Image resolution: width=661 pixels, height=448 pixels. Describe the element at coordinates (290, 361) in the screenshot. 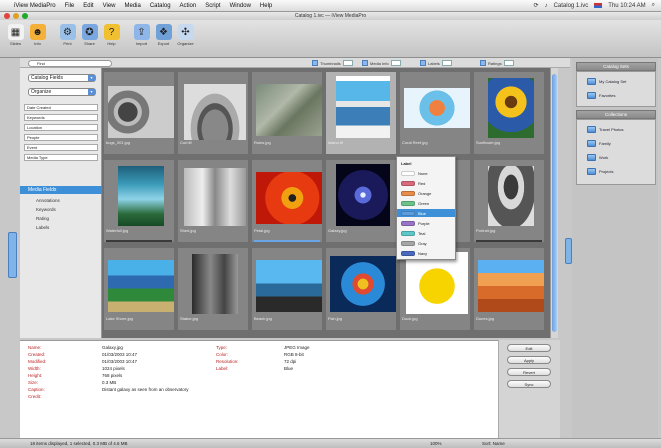

I see `info-value: 72 dpi` at that location.